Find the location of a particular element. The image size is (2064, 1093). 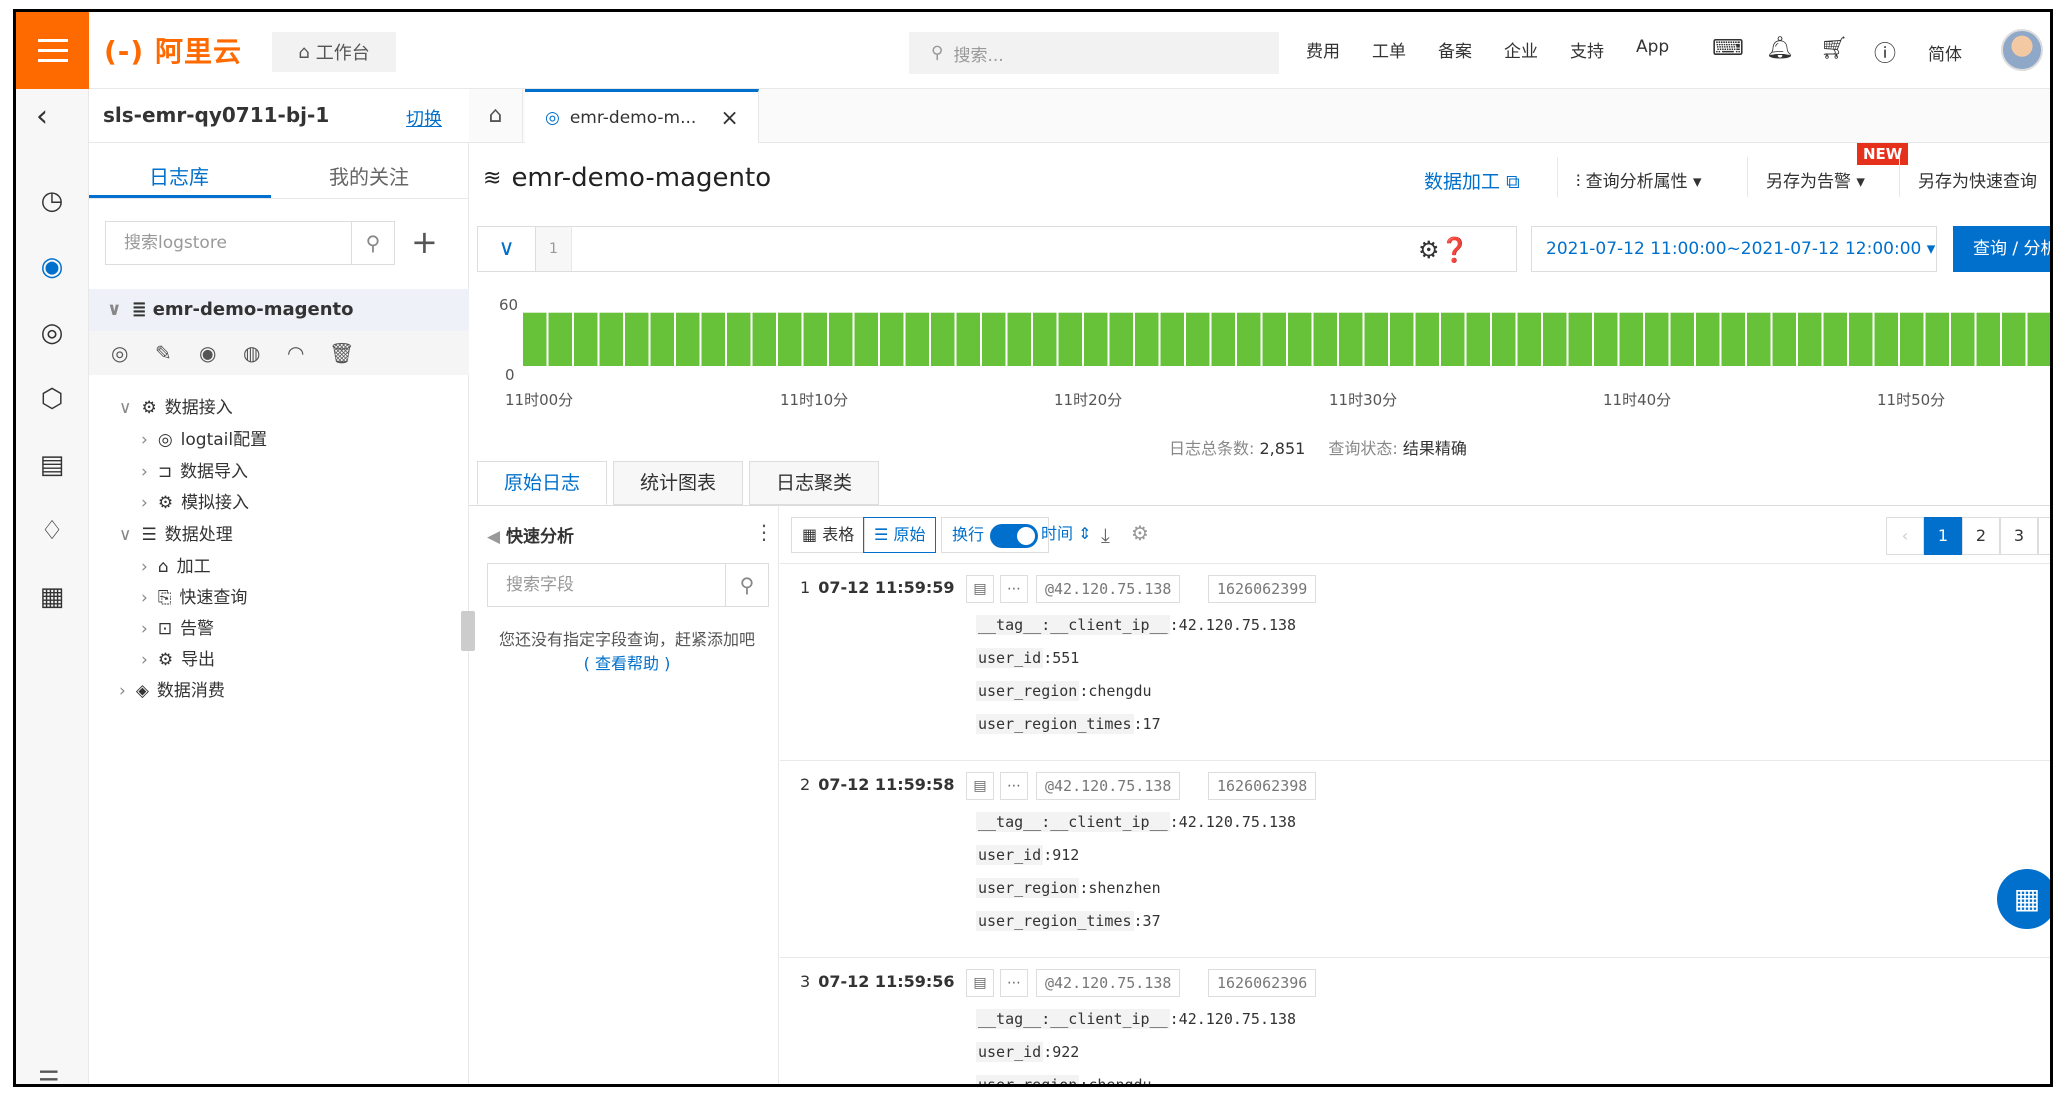

page-1: 1 is located at coordinates (1943, 536).